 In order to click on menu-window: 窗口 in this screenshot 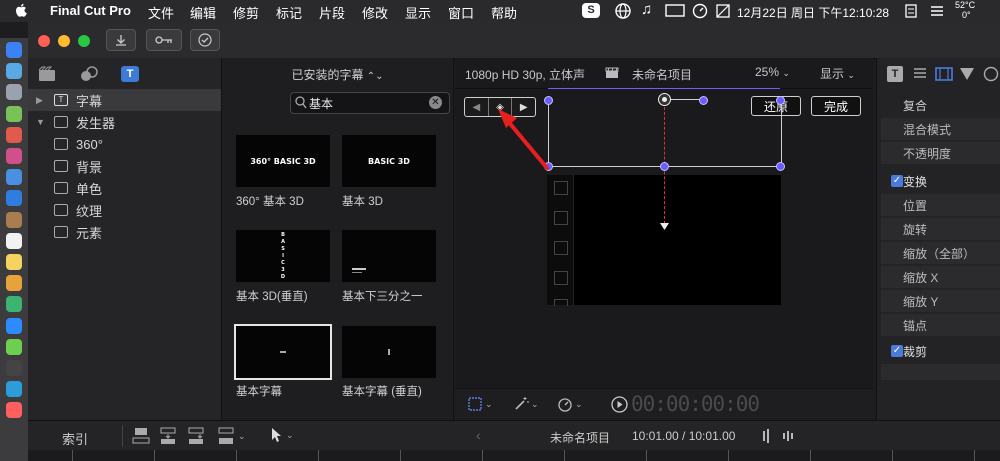, I will do `click(461, 12)`.